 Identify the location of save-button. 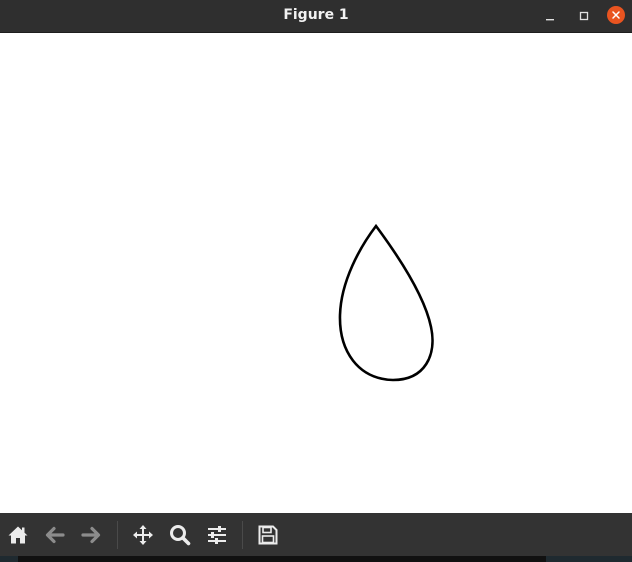
(268, 535).